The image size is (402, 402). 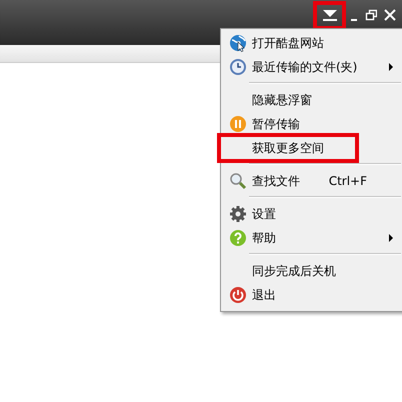 I want to click on restore-icon, so click(x=371, y=15).